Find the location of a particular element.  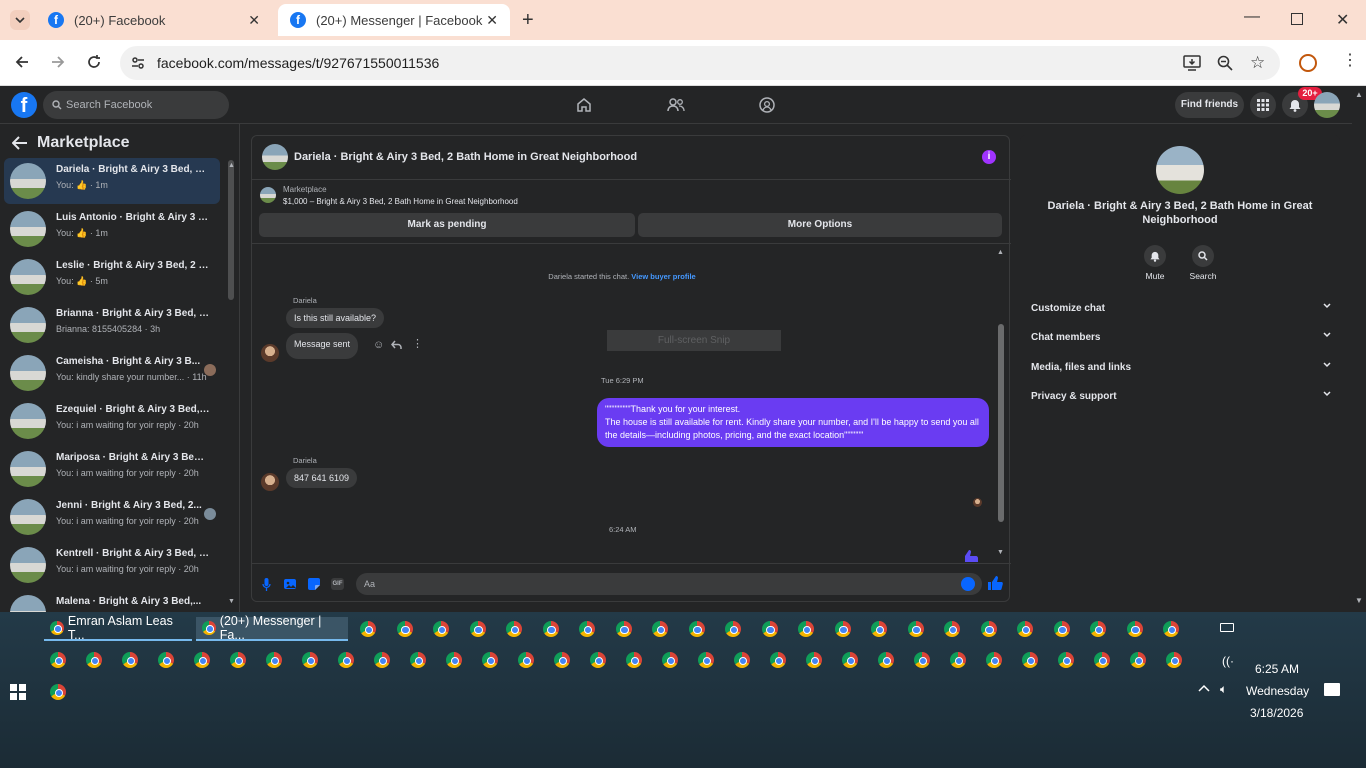

search-in-chat-button is located at coordinates (1203, 256).